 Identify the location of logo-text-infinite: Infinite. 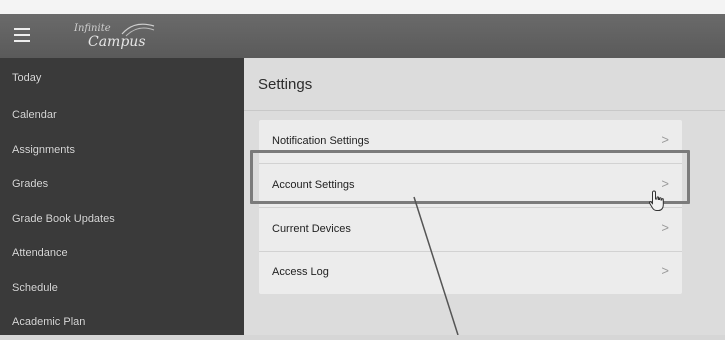
(92, 28).